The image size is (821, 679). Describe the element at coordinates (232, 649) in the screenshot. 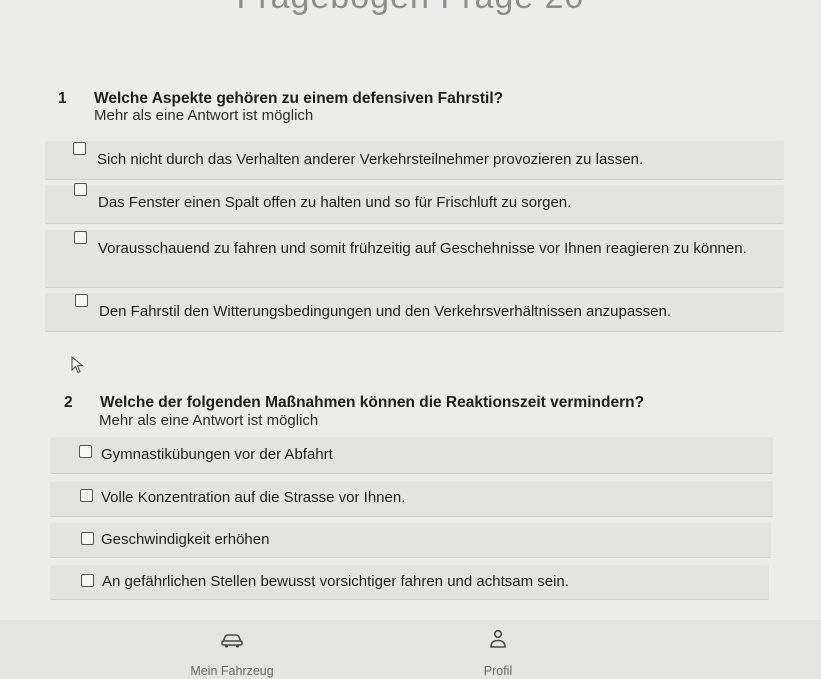

I see `nav-item-mein-fahrzeug: Mein Fahrzeug` at that location.